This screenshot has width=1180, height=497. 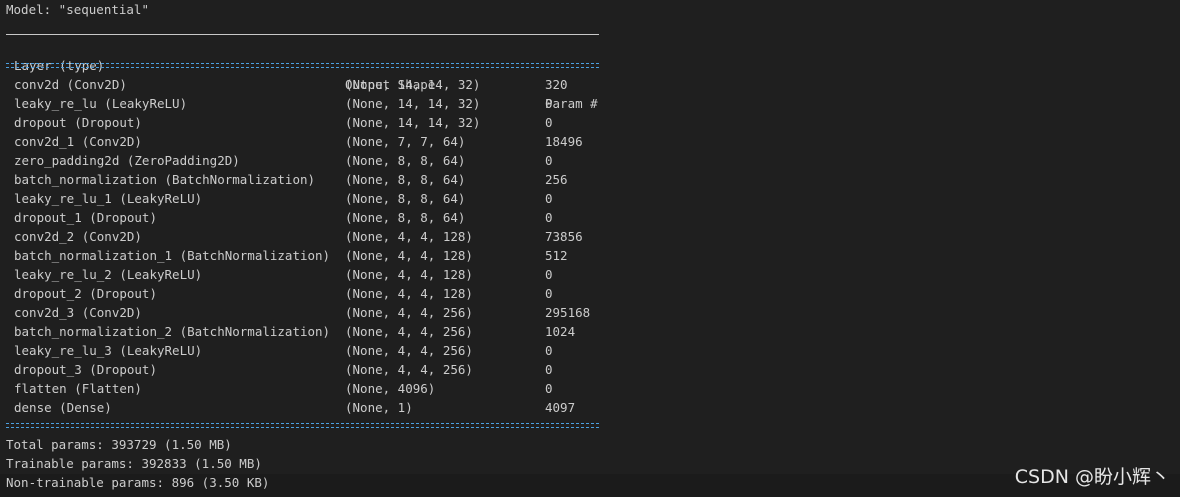 I want to click on param-count-cell: 73856, so click(x=564, y=236).